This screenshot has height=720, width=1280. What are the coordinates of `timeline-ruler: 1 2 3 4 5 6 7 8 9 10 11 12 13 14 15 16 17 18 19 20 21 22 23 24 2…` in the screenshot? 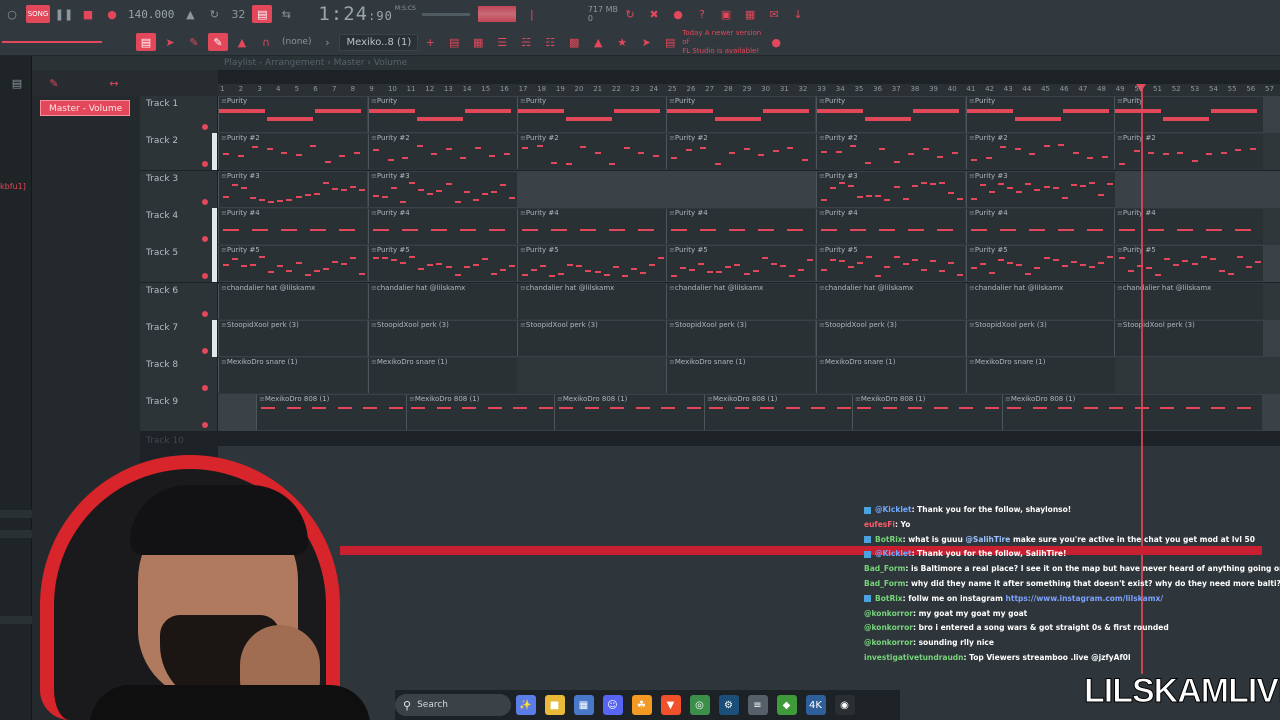 It's located at (749, 90).